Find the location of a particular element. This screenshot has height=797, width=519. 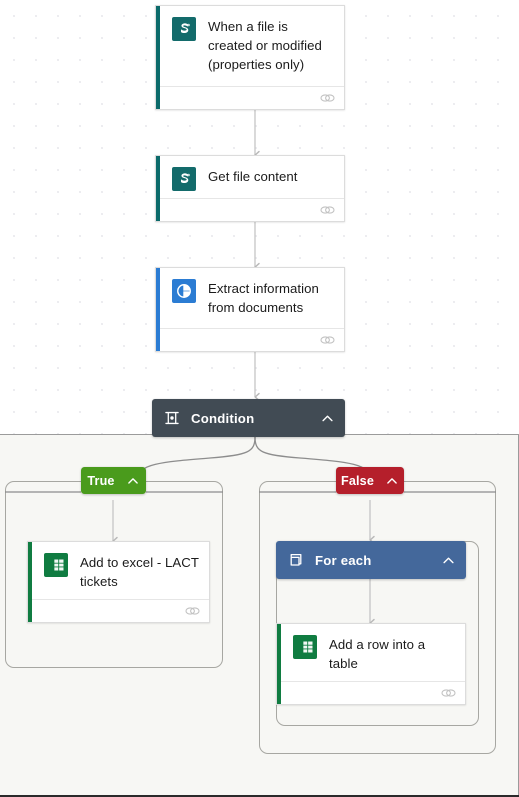

node-add-a-row-into-a-table: Add a row into a table is located at coordinates (371, 664).